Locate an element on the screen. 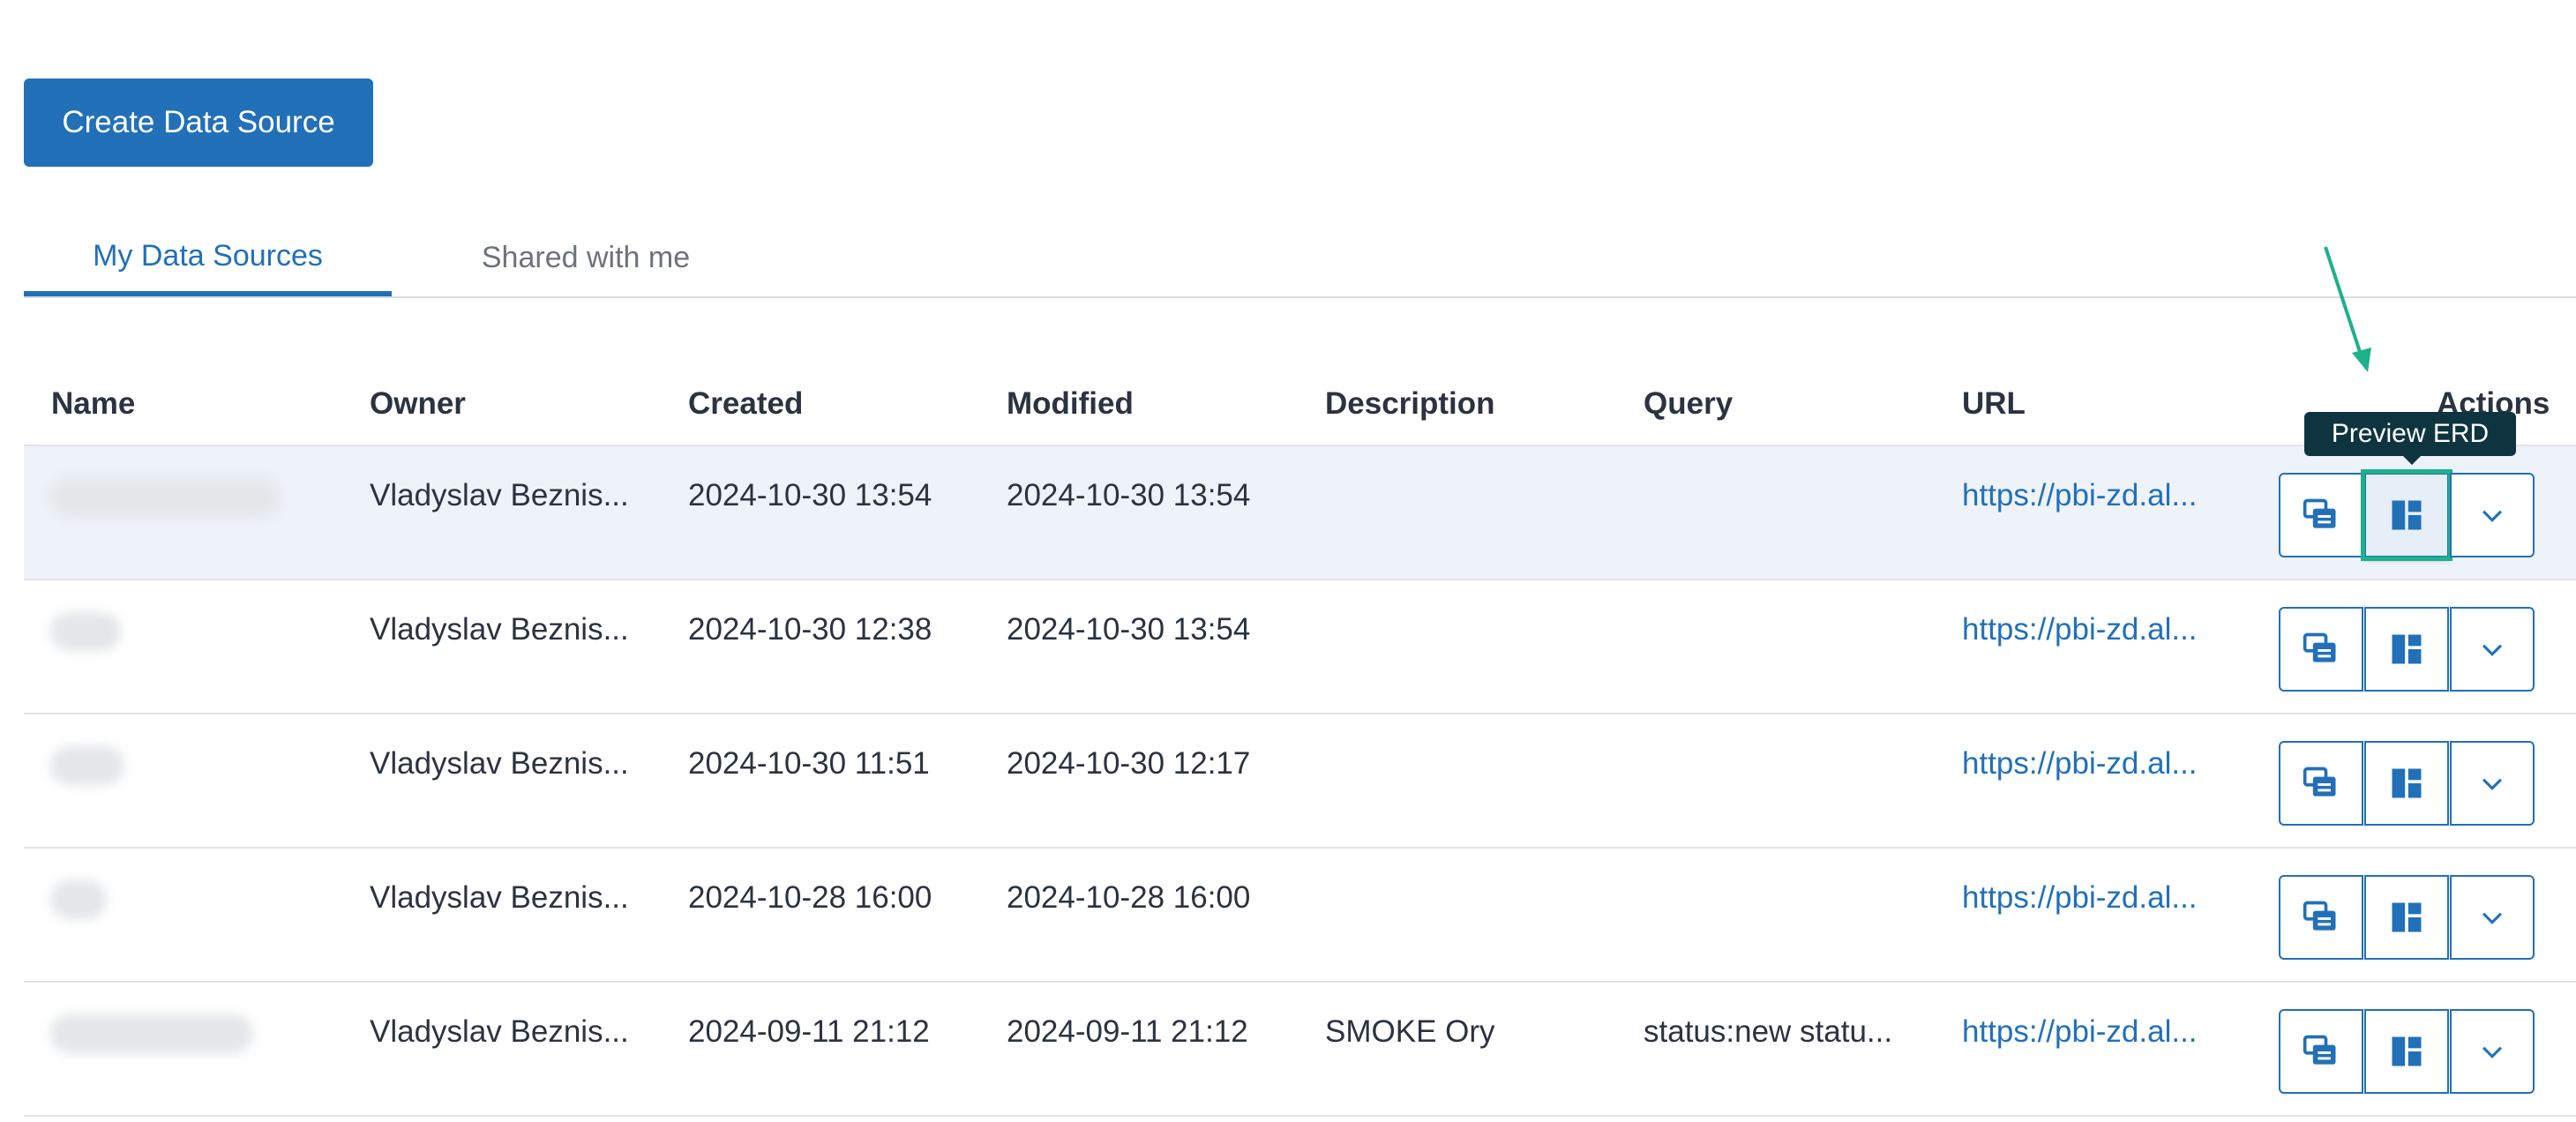 This screenshot has height=1122, width=2576. modified-cell: 2024-10-28 16:00 is located at coordinates (1129, 898).